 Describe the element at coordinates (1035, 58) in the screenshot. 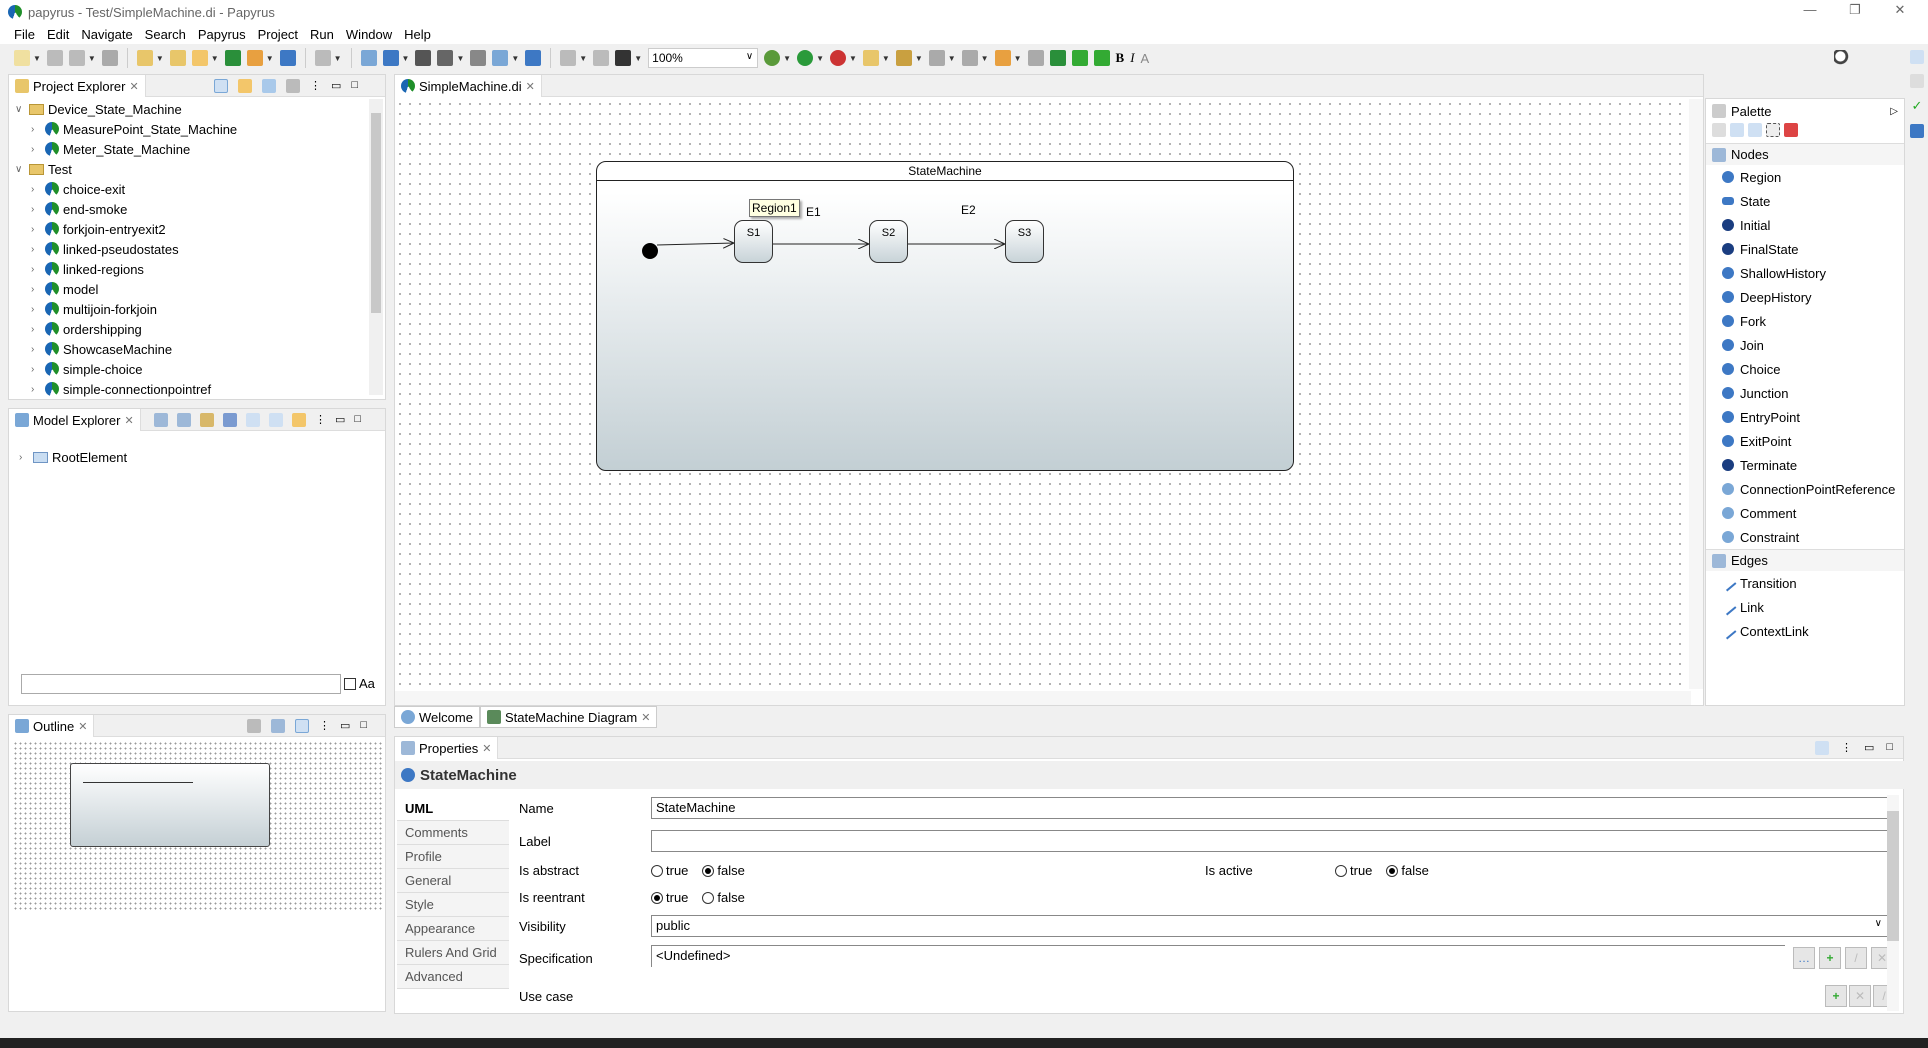

I see `forward-icon` at that location.